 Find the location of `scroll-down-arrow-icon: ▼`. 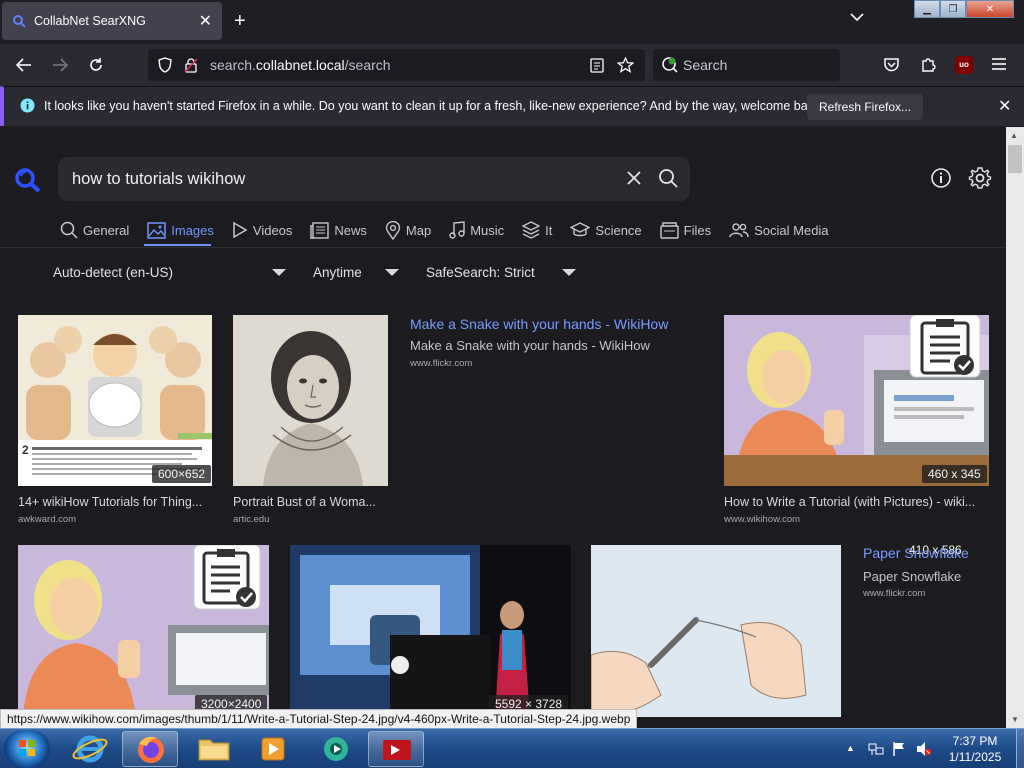

scroll-down-arrow-icon: ▼ is located at coordinates (1015, 720).